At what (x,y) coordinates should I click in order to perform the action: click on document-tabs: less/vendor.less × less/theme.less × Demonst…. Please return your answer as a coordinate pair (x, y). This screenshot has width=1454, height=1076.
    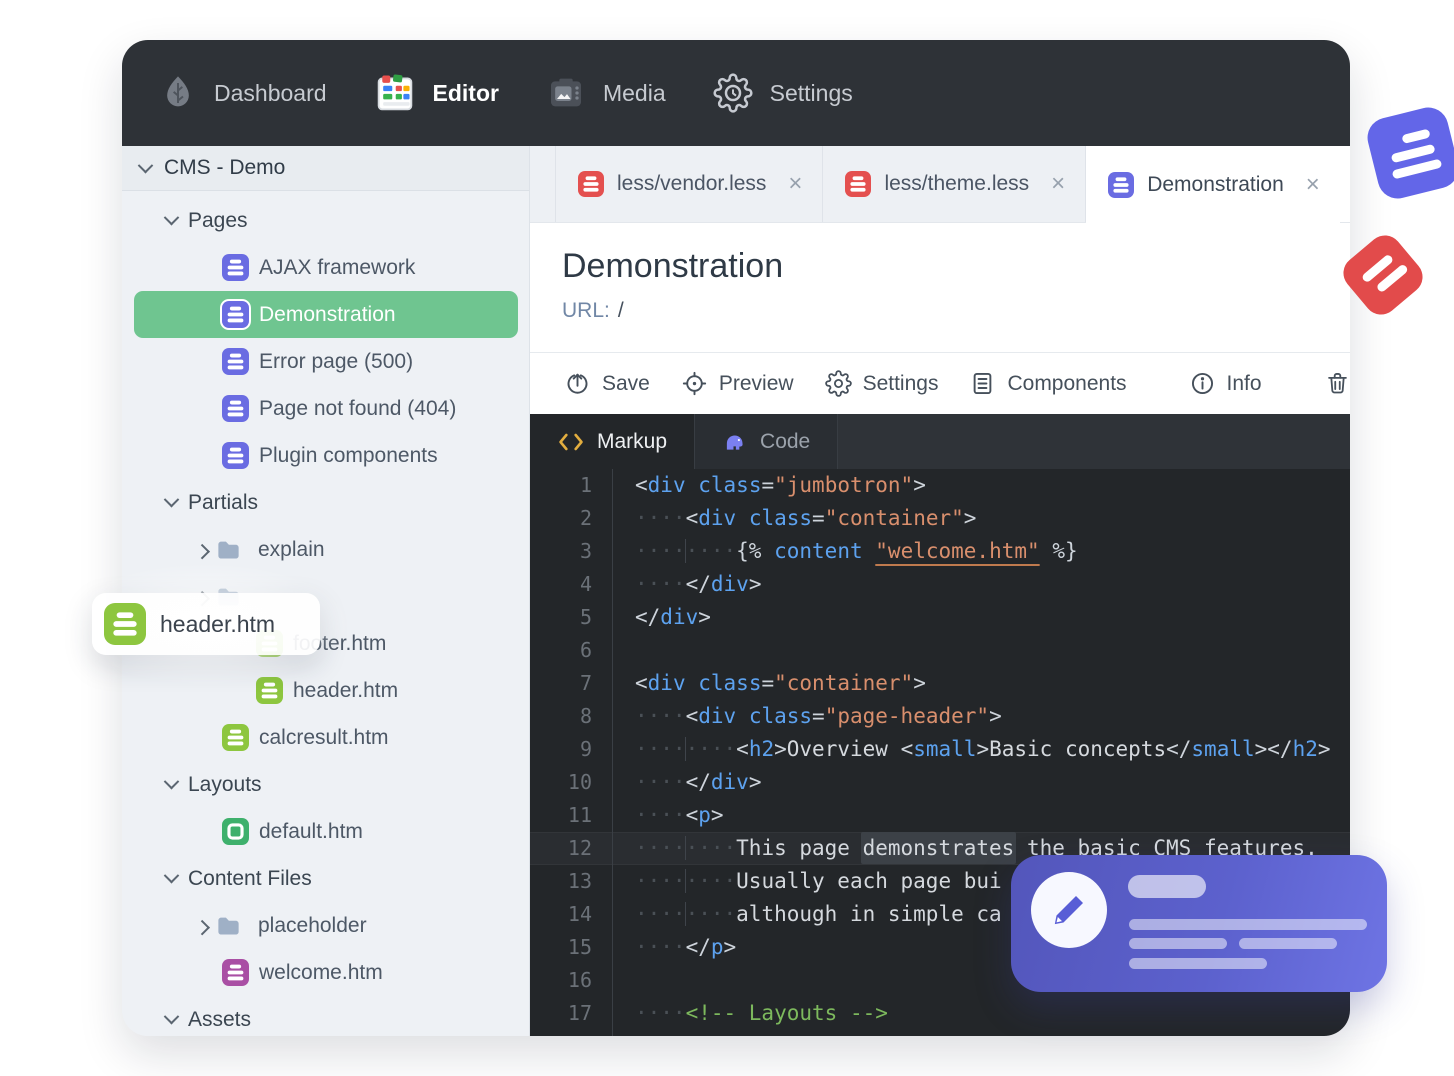
    Looking at the image, I should click on (940, 184).